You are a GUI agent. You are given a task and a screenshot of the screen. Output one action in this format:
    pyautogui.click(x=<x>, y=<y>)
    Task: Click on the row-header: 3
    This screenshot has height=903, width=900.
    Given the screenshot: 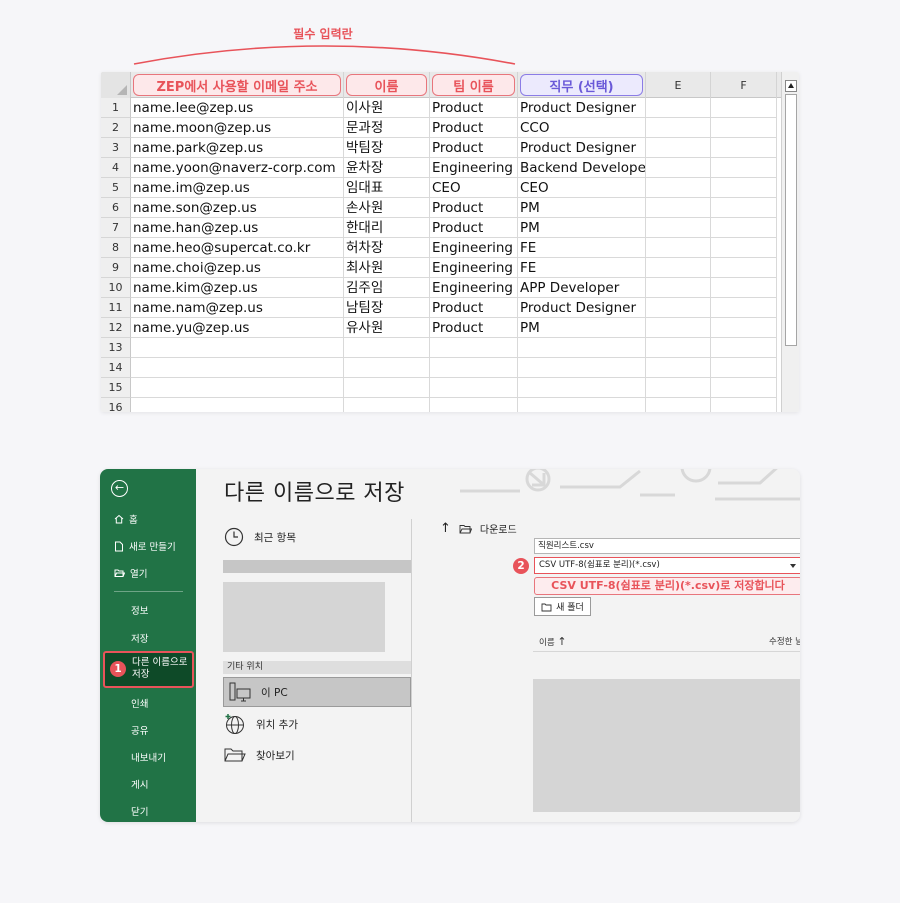 What is the action you would take?
    pyautogui.click(x=116, y=148)
    